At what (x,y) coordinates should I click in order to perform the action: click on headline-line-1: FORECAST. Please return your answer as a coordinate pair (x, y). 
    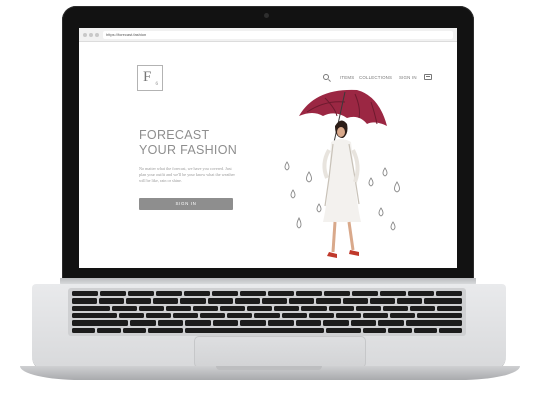
    Looking at the image, I should click on (174, 135).